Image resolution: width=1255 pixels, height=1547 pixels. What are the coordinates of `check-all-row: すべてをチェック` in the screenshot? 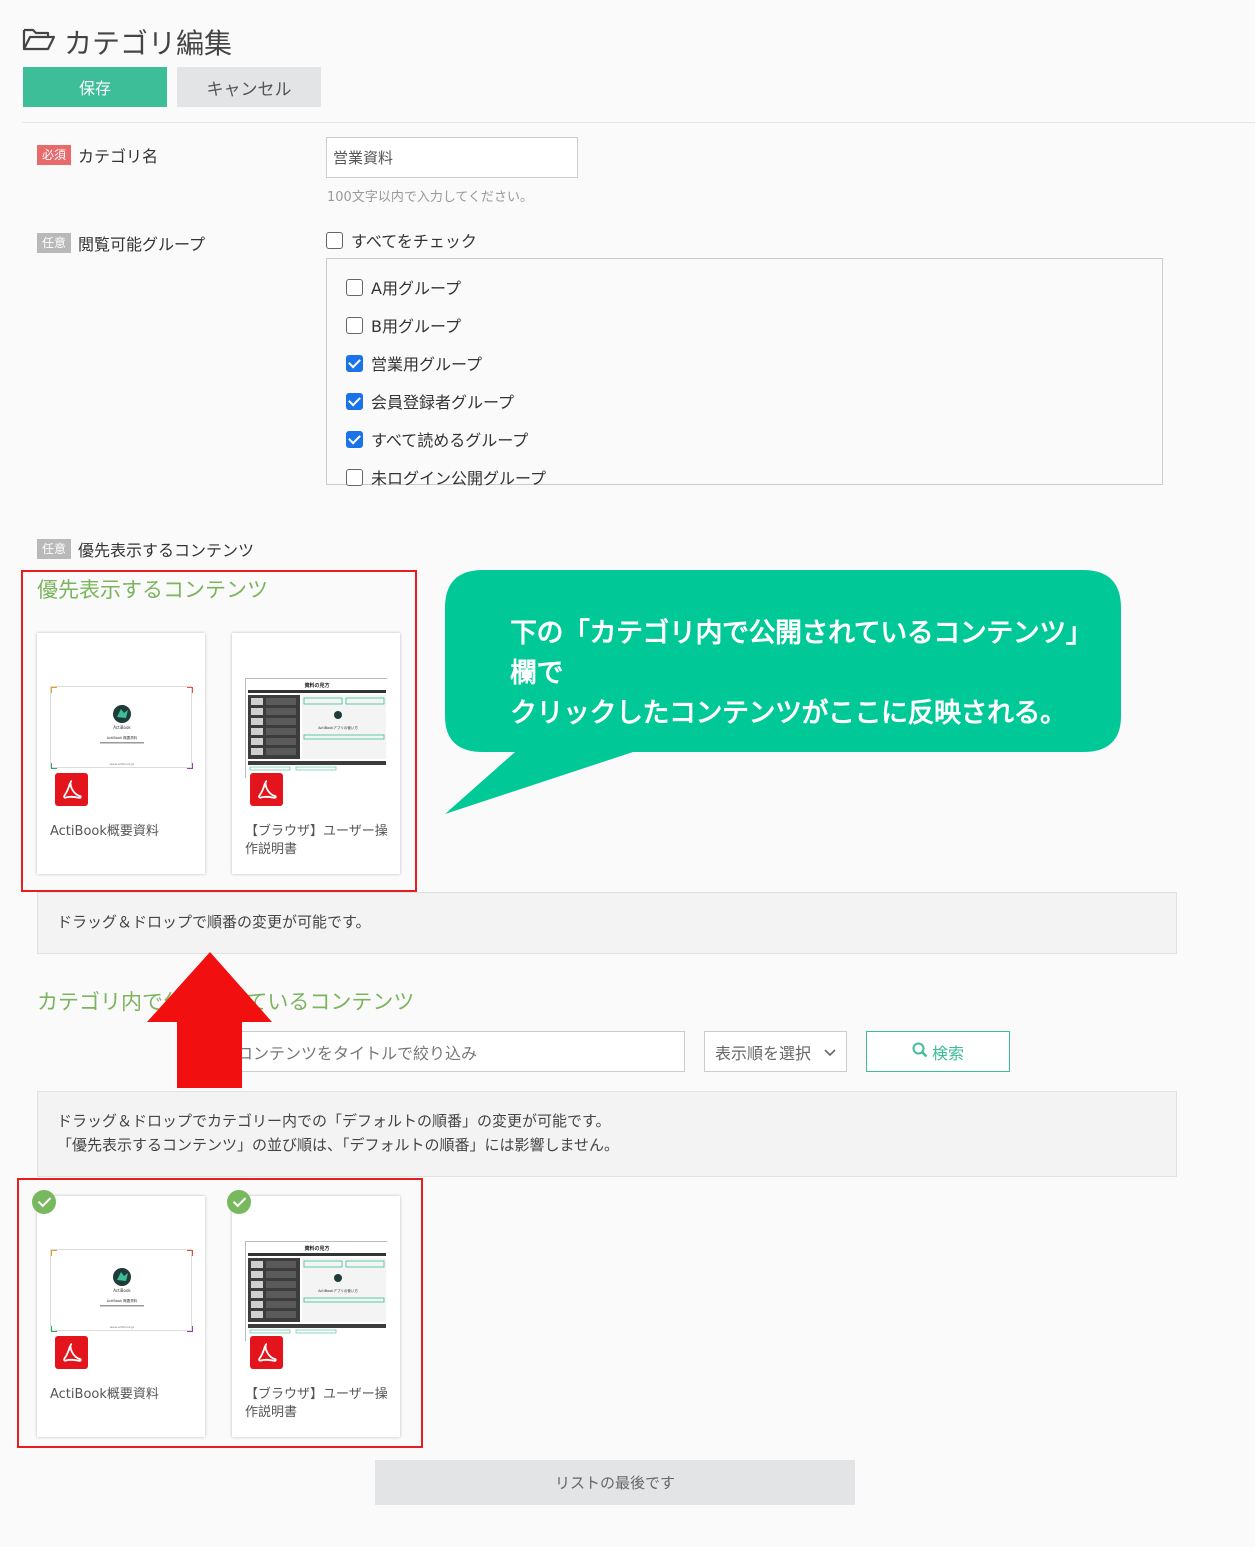 It's located at (401, 240).